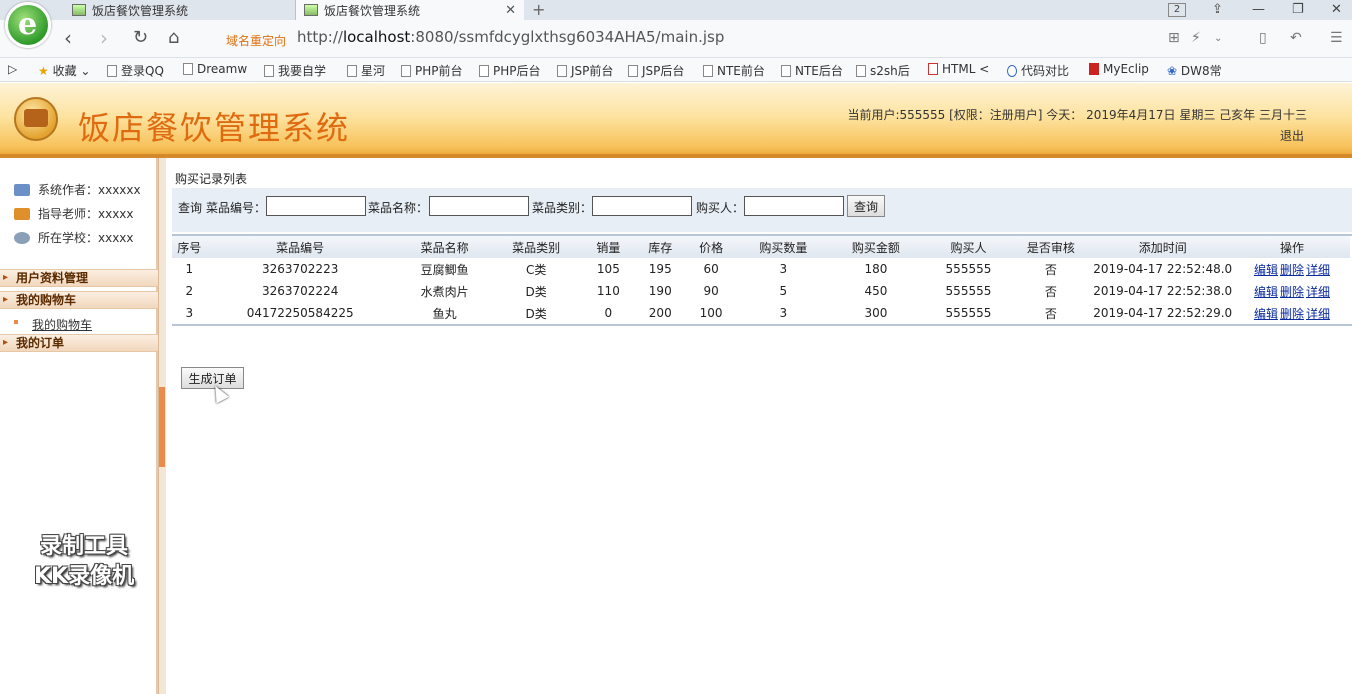 The image size is (1352, 694). What do you see at coordinates (444, 313) in the screenshot?
I see `cell-dish-name: 鱼丸` at bounding box center [444, 313].